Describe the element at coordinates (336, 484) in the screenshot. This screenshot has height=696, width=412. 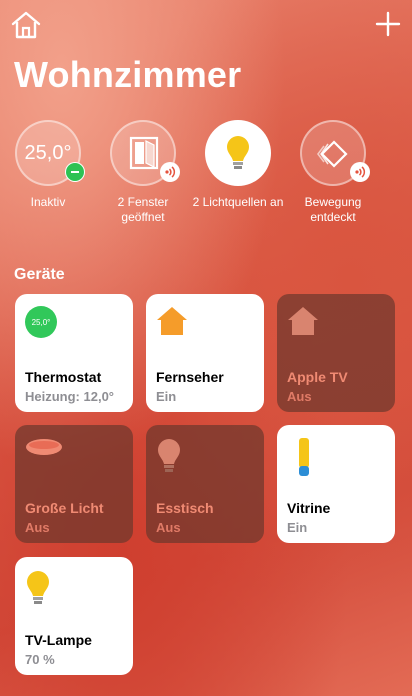
I see `tile-vitrine: Vitrine Ein` at that location.